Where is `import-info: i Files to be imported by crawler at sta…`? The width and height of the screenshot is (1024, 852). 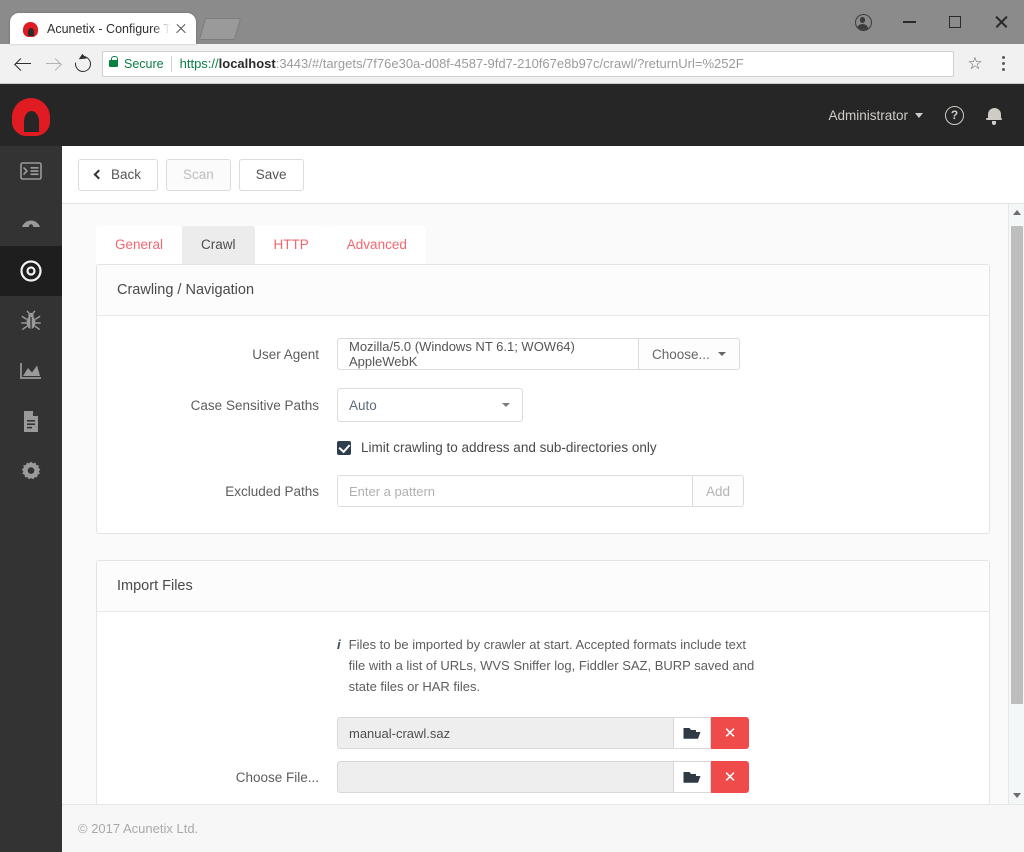
import-info: i Files to be imported by crawler at sta… is located at coordinates (547, 665).